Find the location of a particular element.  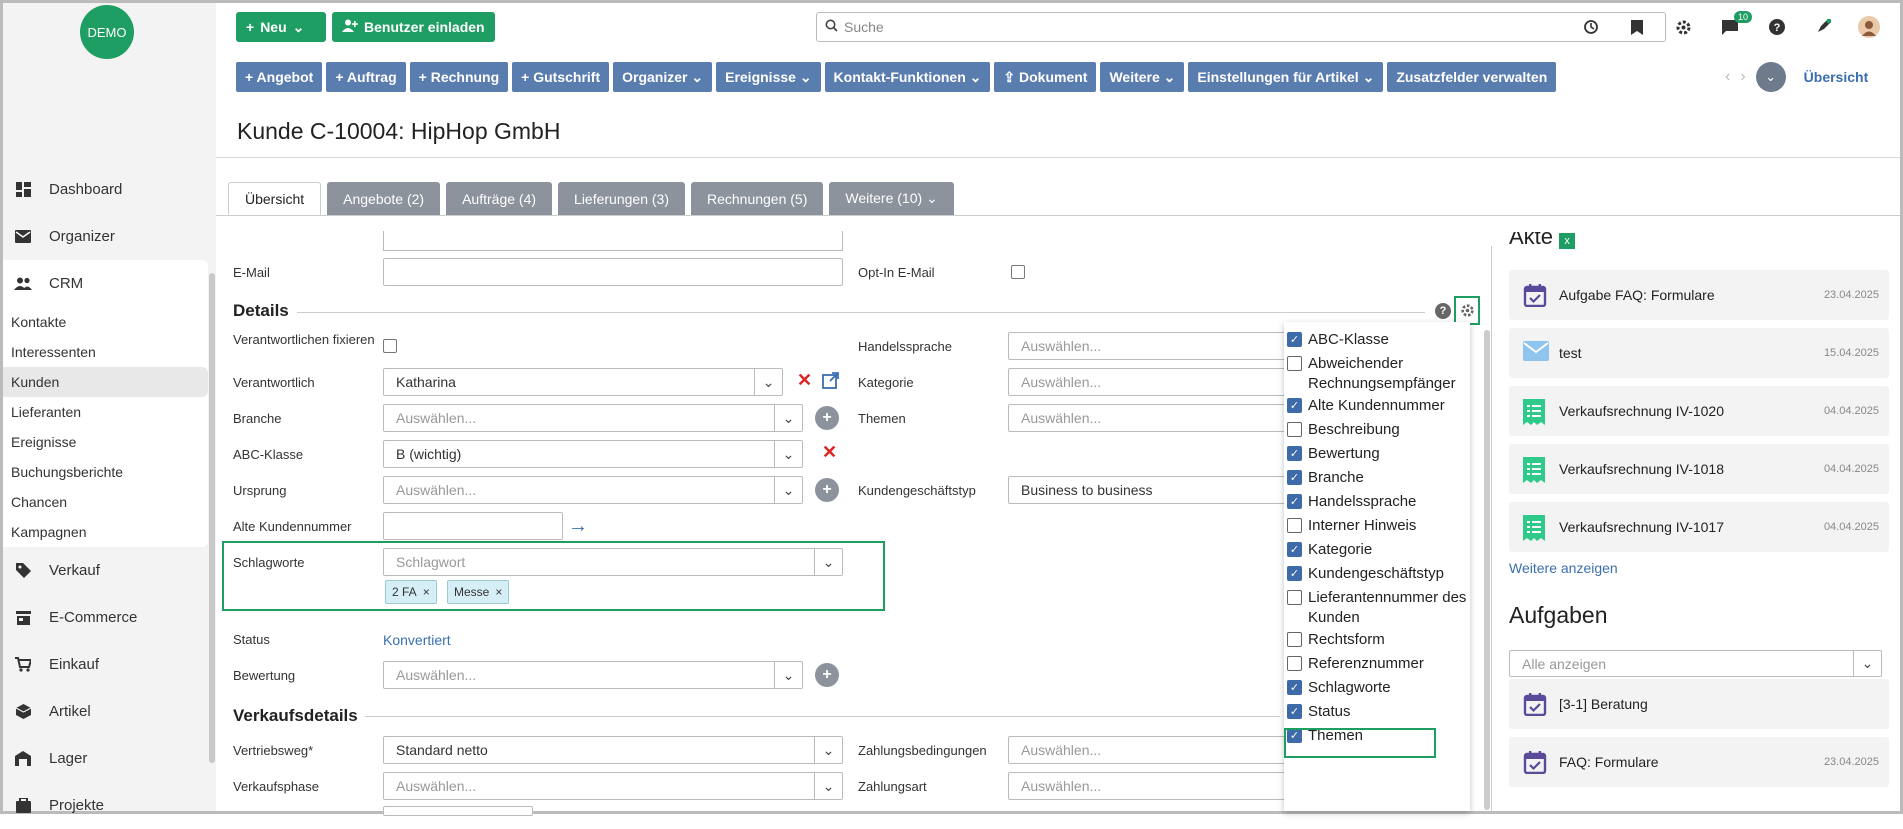

events-menu-button: Ereignisse ⌄ is located at coordinates (768, 77).